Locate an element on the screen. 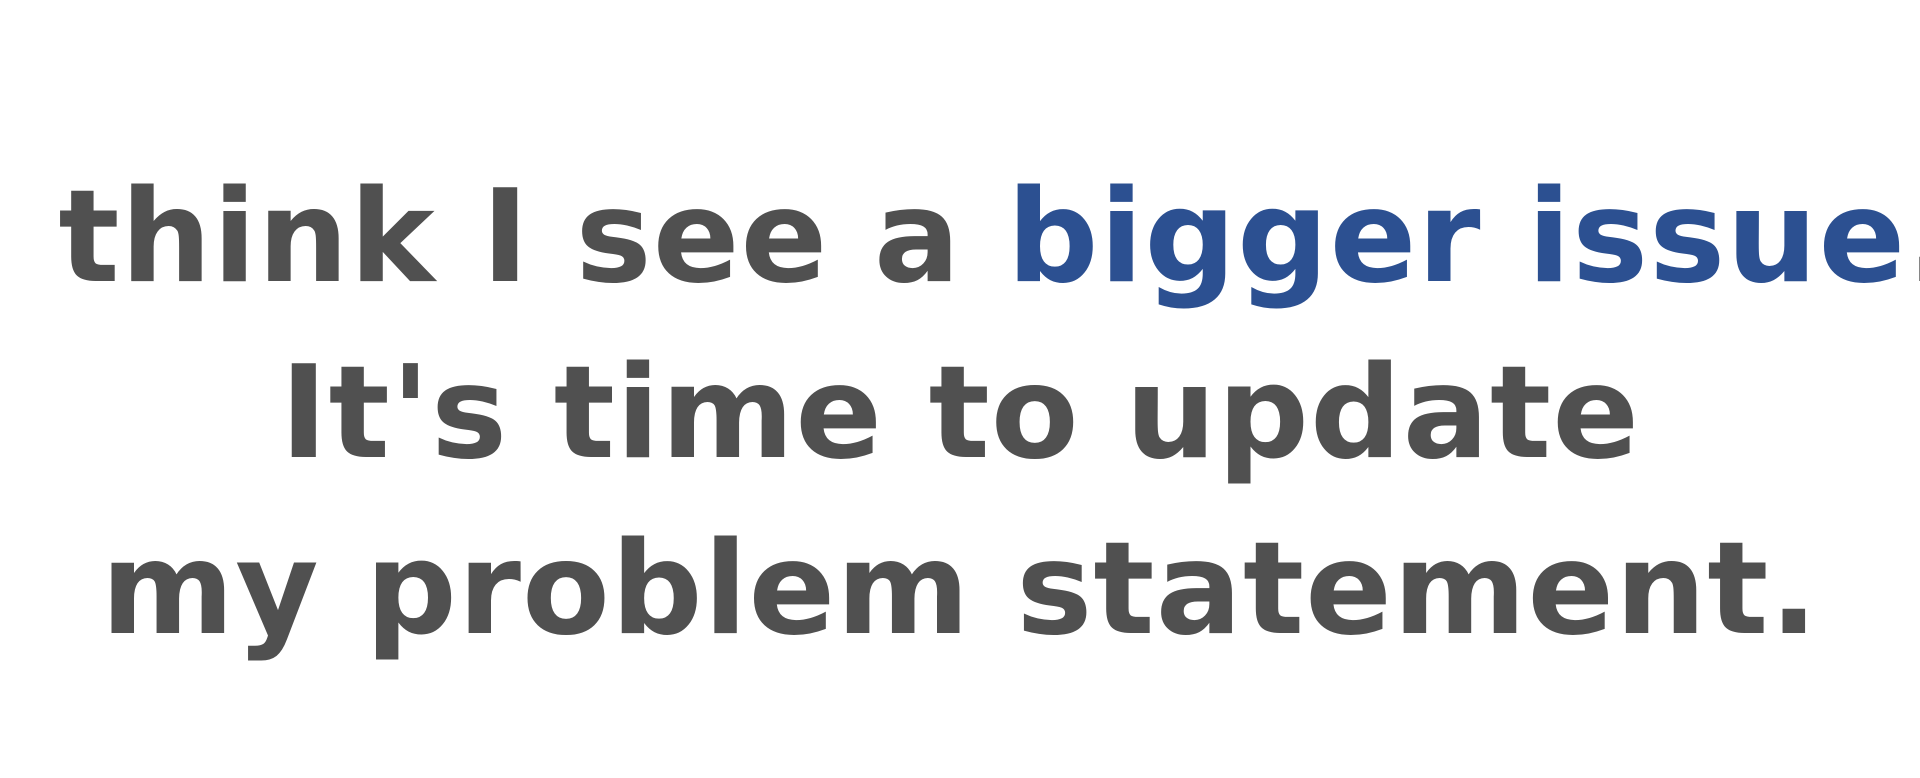 The width and height of the screenshot is (1920, 778). quote-line-1-start: I think I see a is located at coordinates (503, 237).